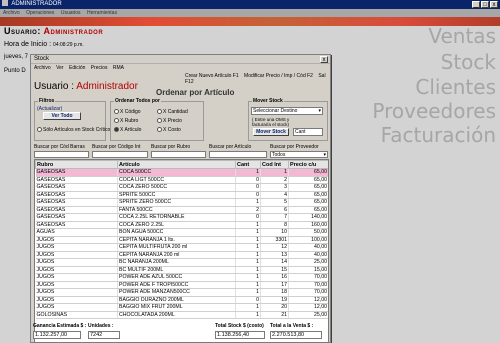  What do you see at coordinates (308, 247) in the screenshot?
I see `cell-precio: 40,00` at bounding box center [308, 247].